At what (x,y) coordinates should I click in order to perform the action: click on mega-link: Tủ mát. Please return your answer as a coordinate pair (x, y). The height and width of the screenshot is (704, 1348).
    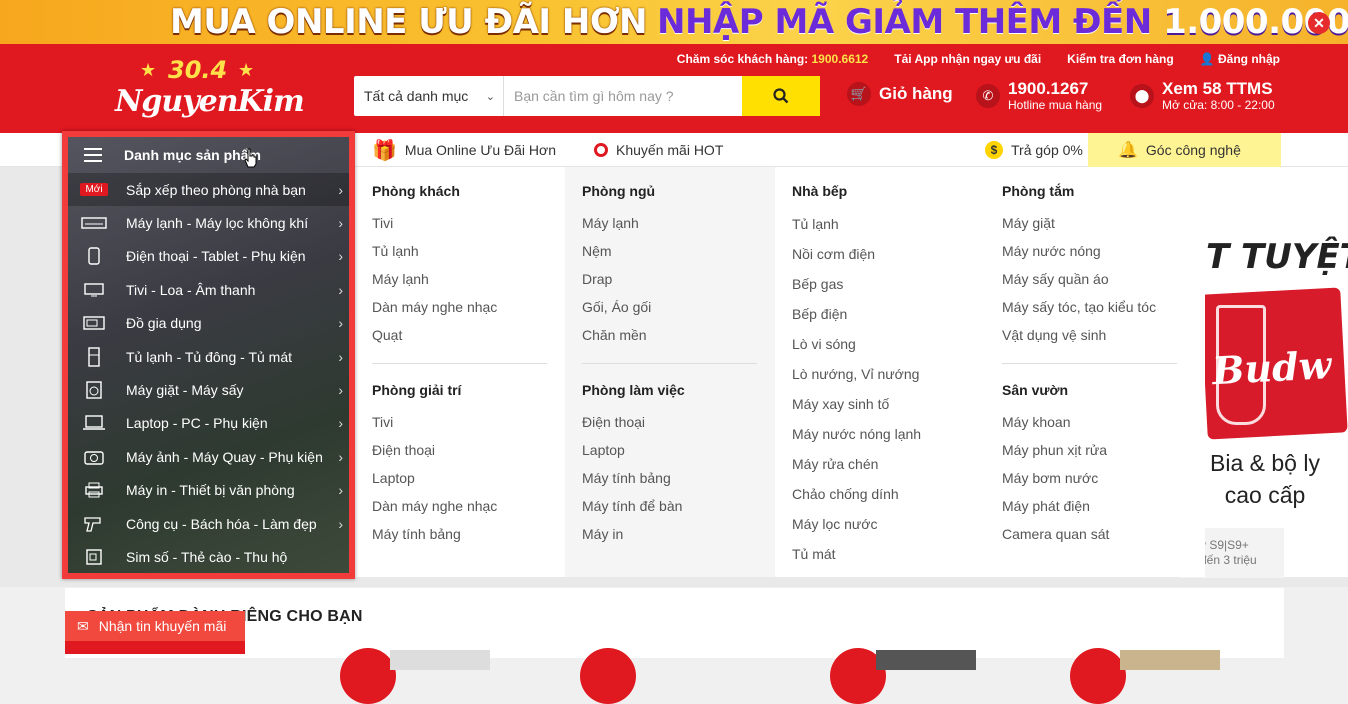
    Looking at the image, I should click on (888, 554).